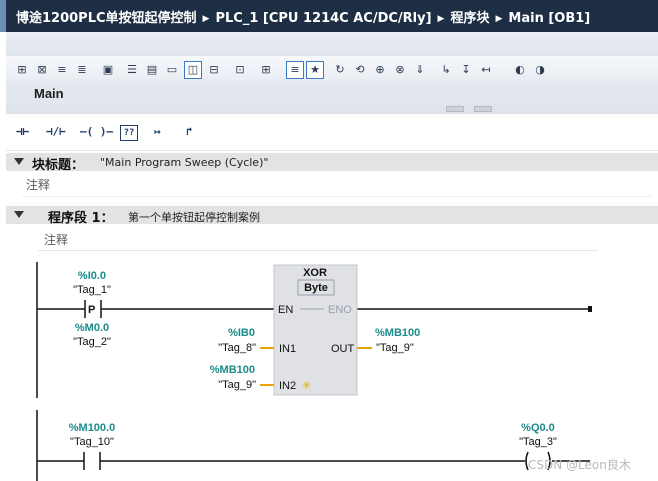  Describe the element at coordinates (285, 310) in the screenshot. I see `en-pin: EN` at that location.